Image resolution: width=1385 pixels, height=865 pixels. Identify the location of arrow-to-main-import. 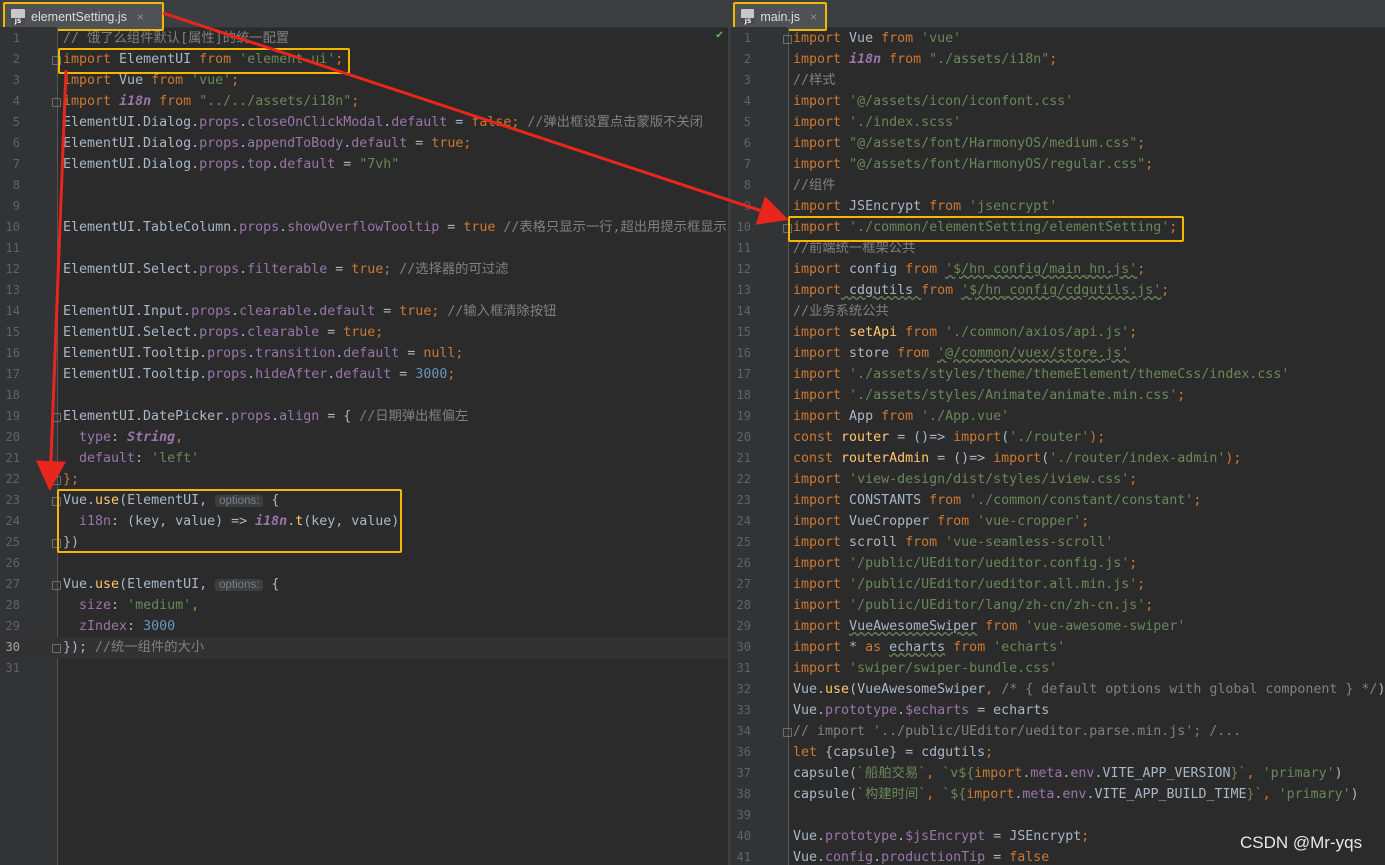
(475, 118).